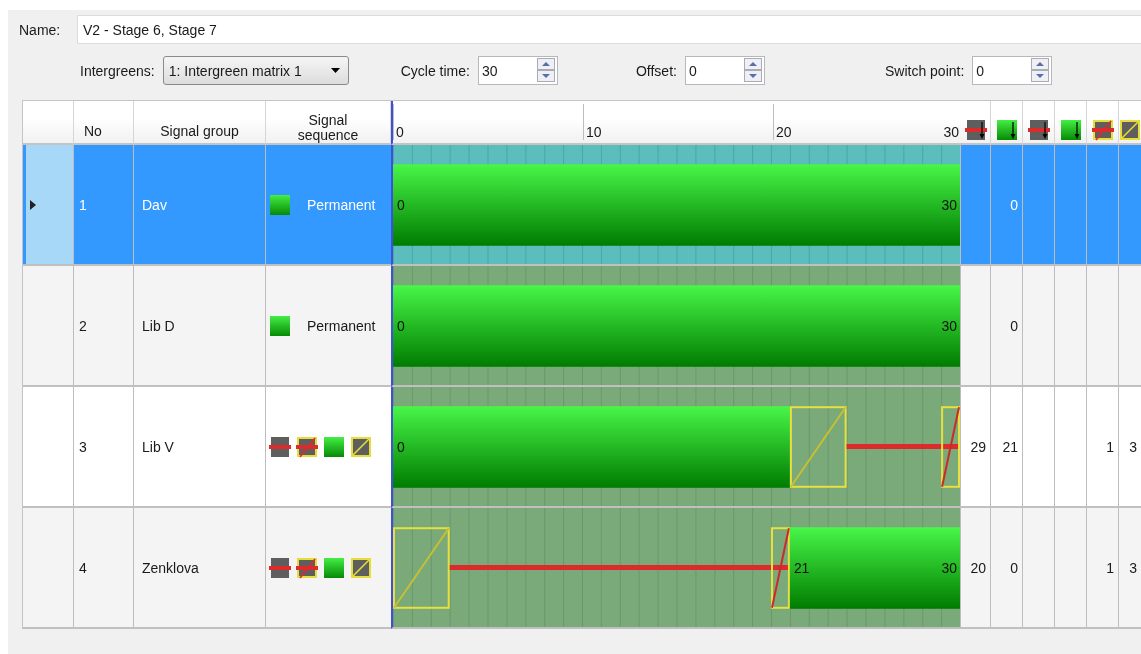  What do you see at coordinates (200, 568) in the screenshot?
I see `table-cell: Zenklova` at bounding box center [200, 568].